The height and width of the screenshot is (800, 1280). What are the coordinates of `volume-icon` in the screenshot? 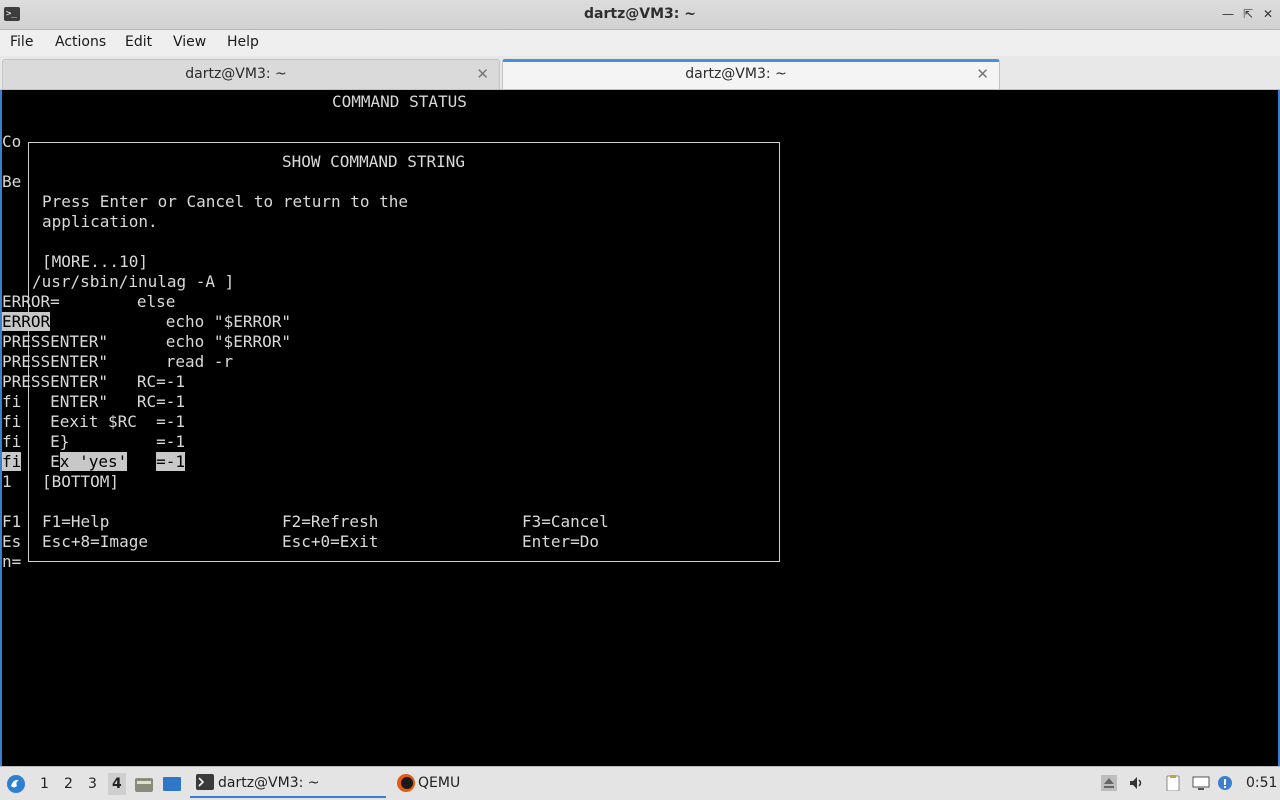 It's located at (1137, 783).